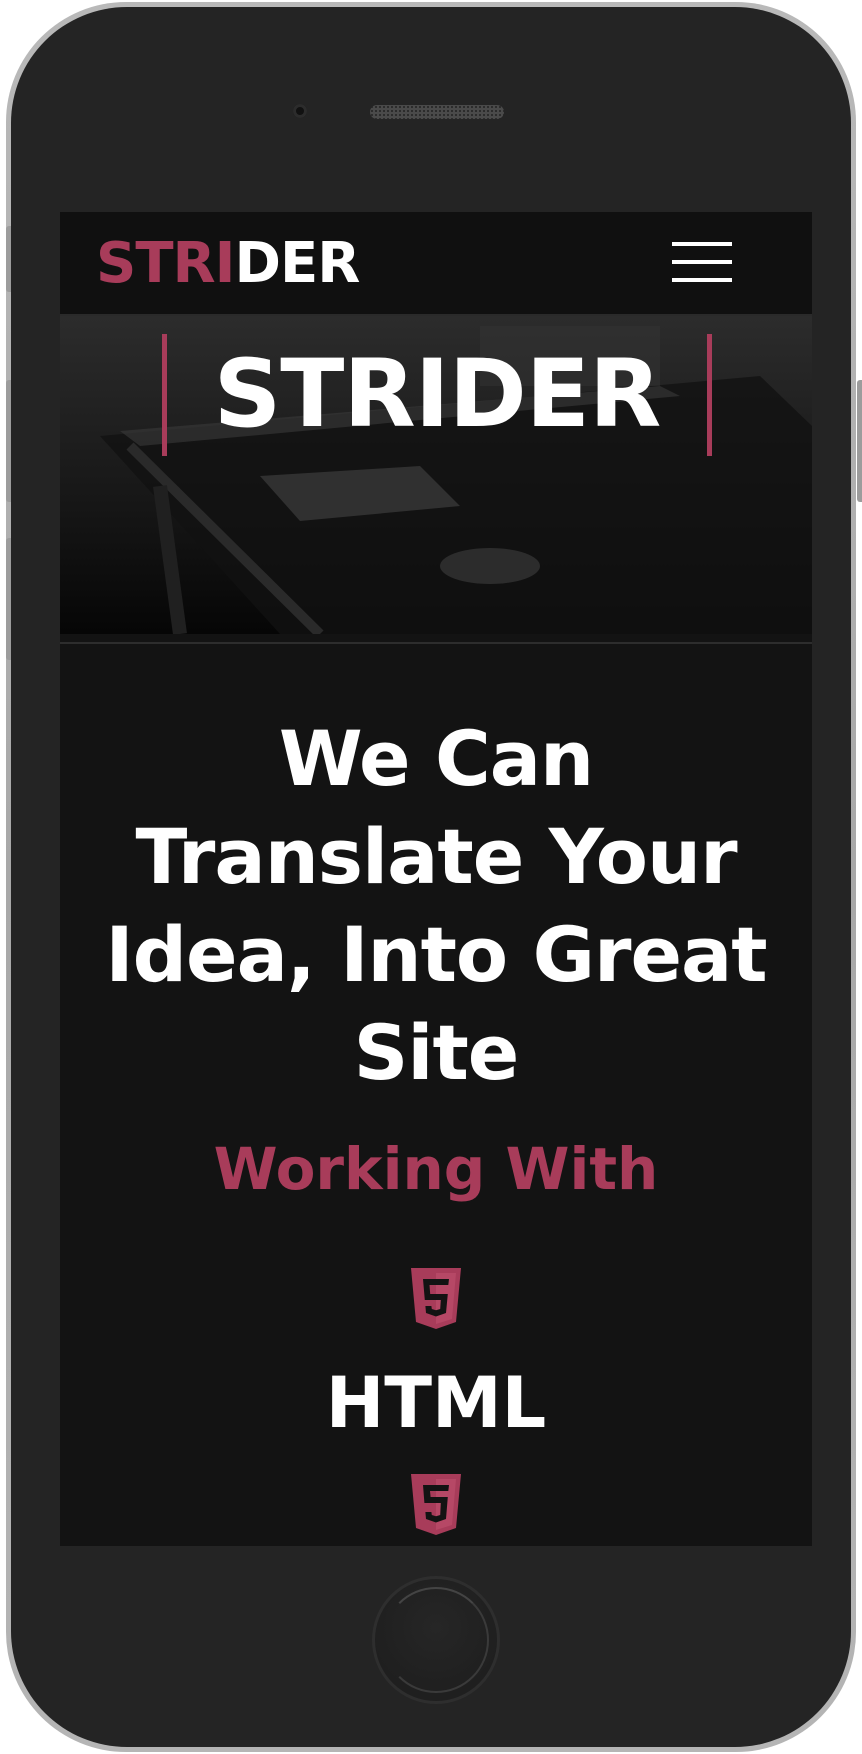 The height and width of the screenshot is (1754, 862). What do you see at coordinates (859, 441) in the screenshot?
I see `power-button` at bounding box center [859, 441].